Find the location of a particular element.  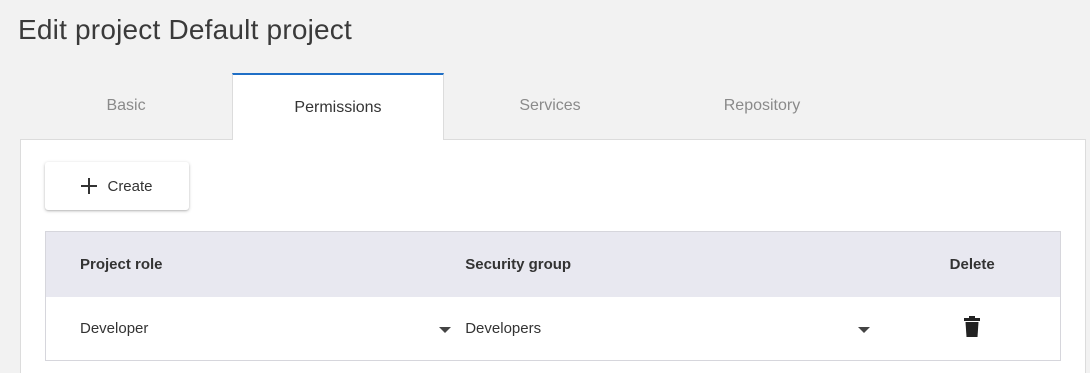

delete-cell is located at coordinates (972, 328).